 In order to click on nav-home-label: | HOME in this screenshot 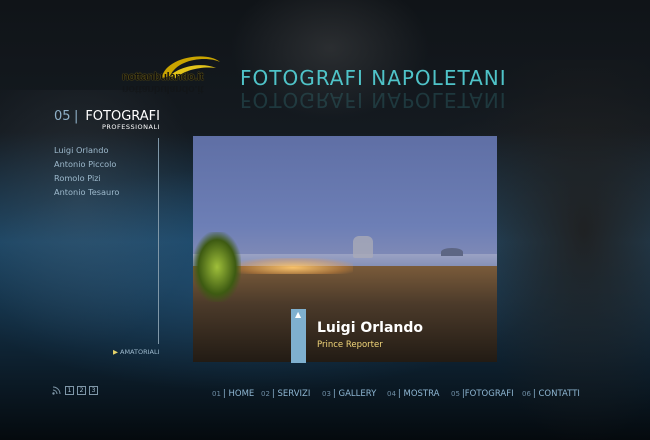, I will do `click(238, 394)`.